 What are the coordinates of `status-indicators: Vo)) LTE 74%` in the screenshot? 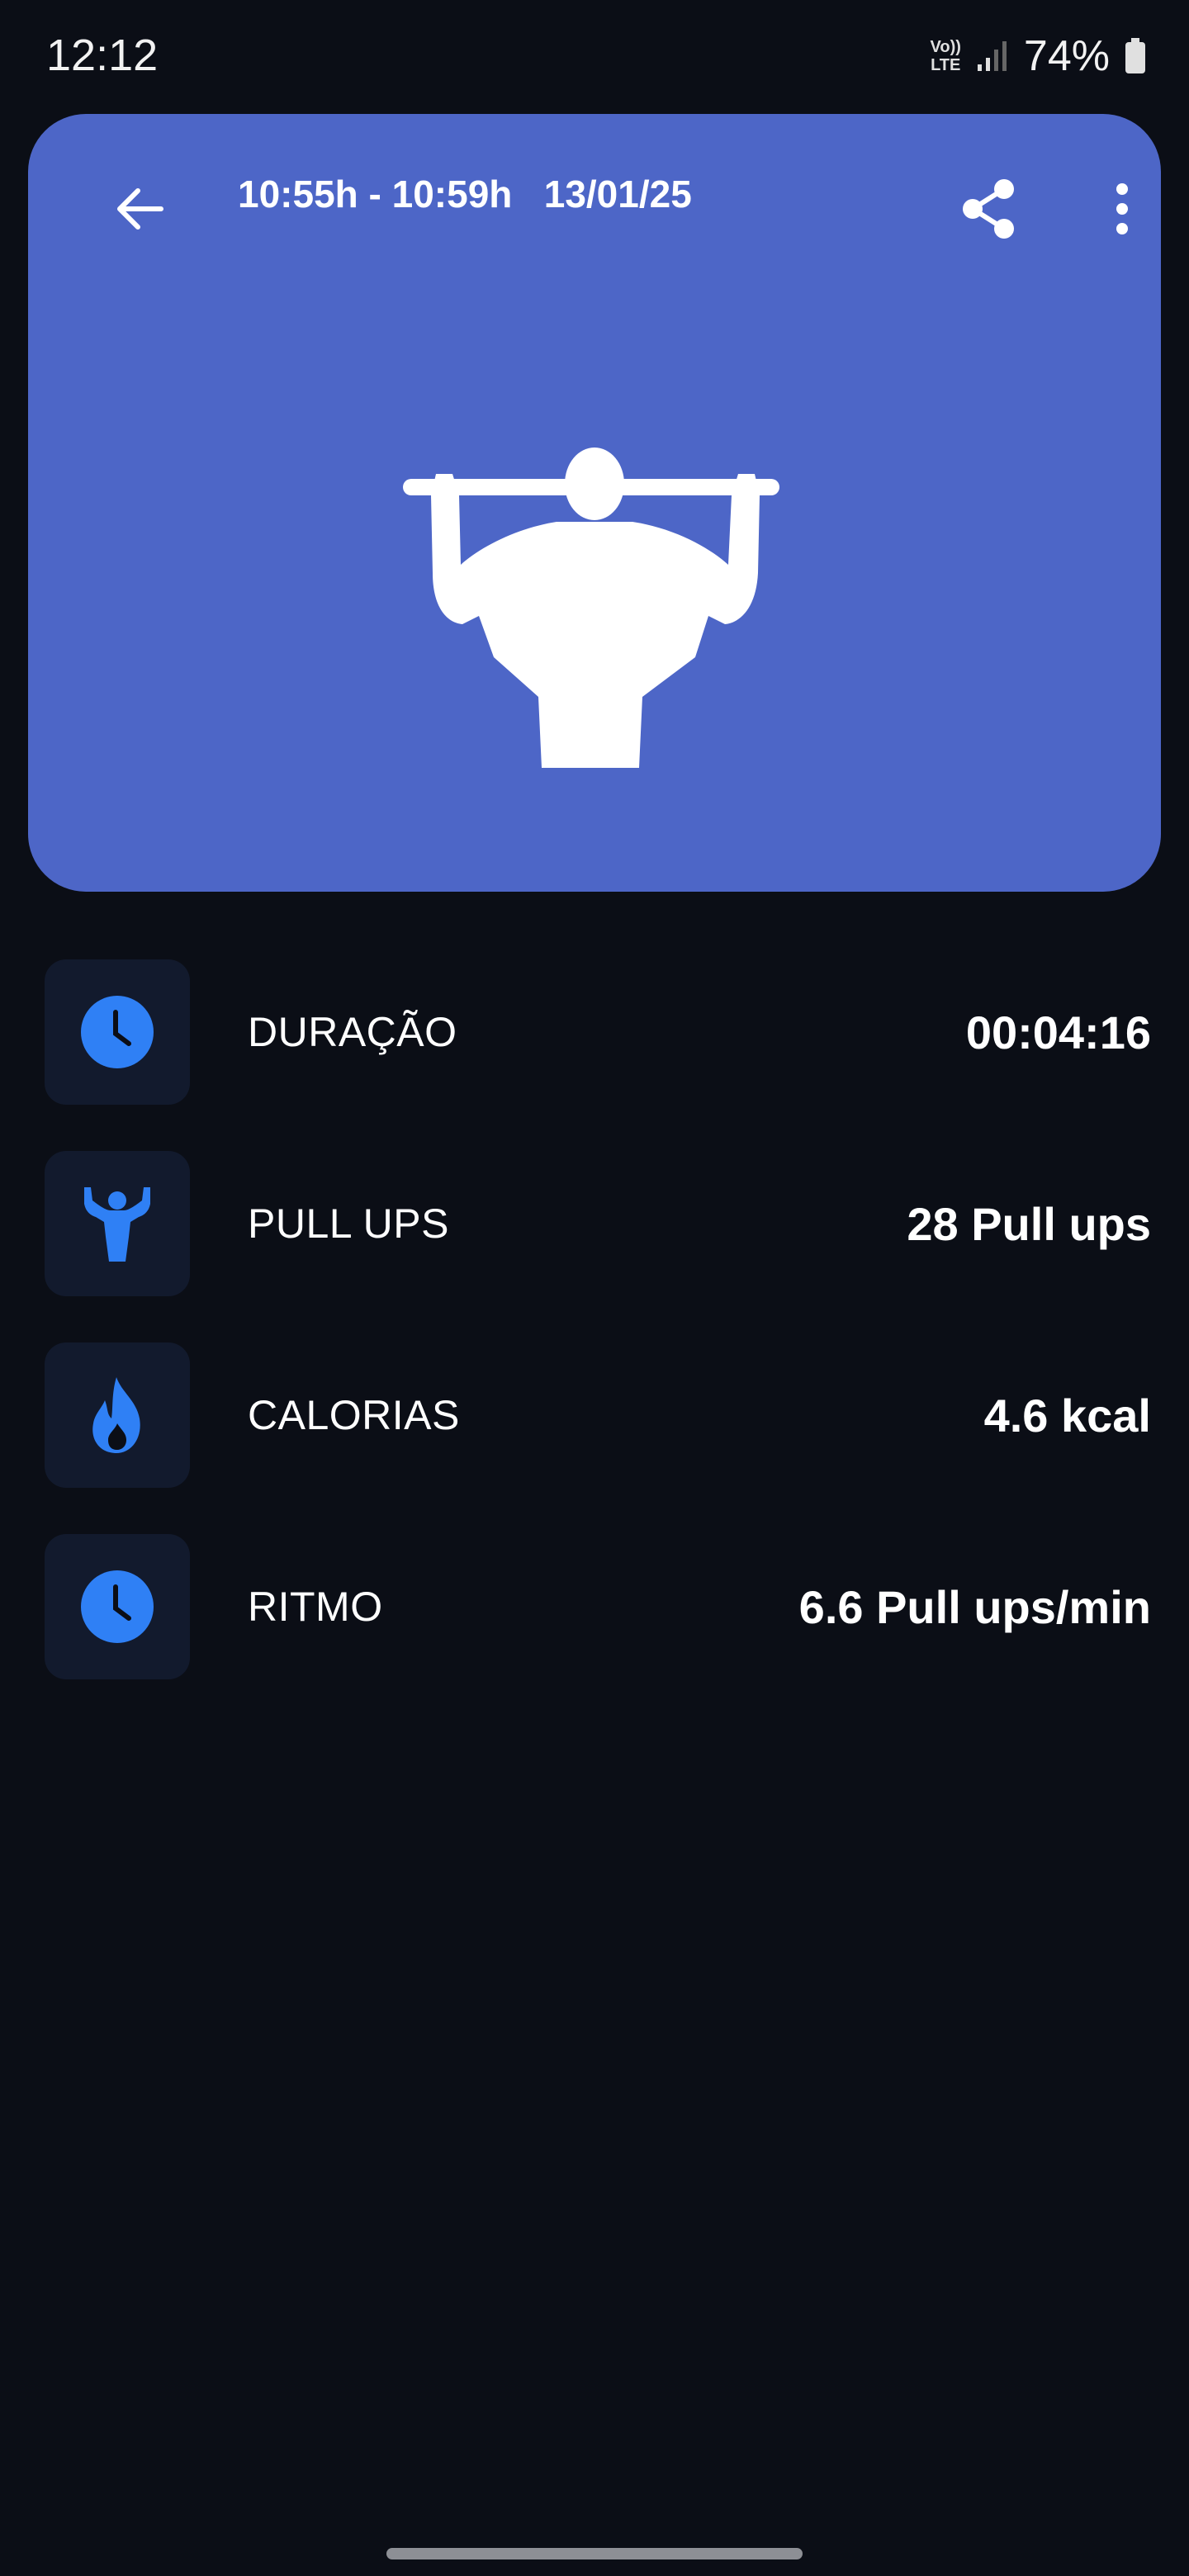 It's located at (1038, 56).